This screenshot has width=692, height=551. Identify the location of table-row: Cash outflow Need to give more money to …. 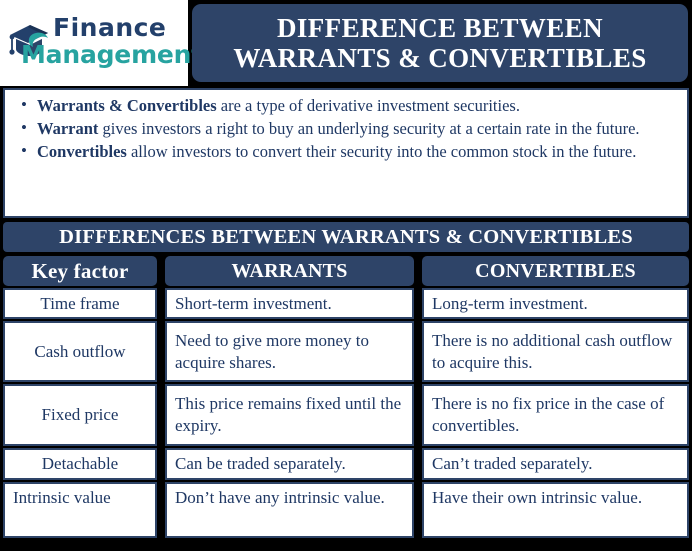
(346, 351).